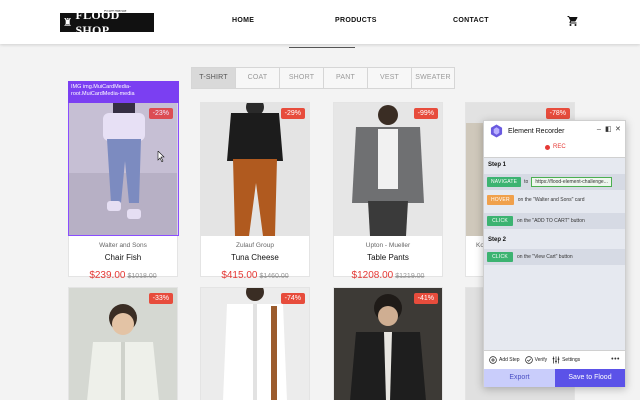 The height and width of the screenshot is (400, 640). What do you see at coordinates (496, 131) in the screenshot?
I see `recorder-logo-icon` at bounding box center [496, 131].